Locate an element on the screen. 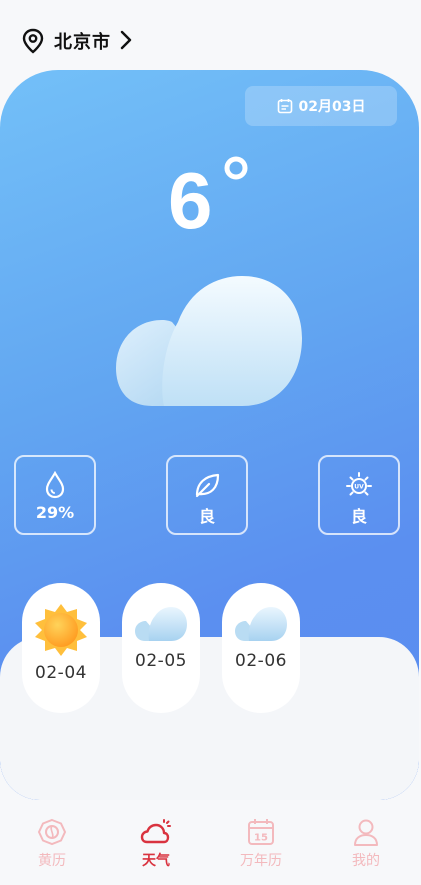  air-quality-value: 良 is located at coordinates (206, 516).